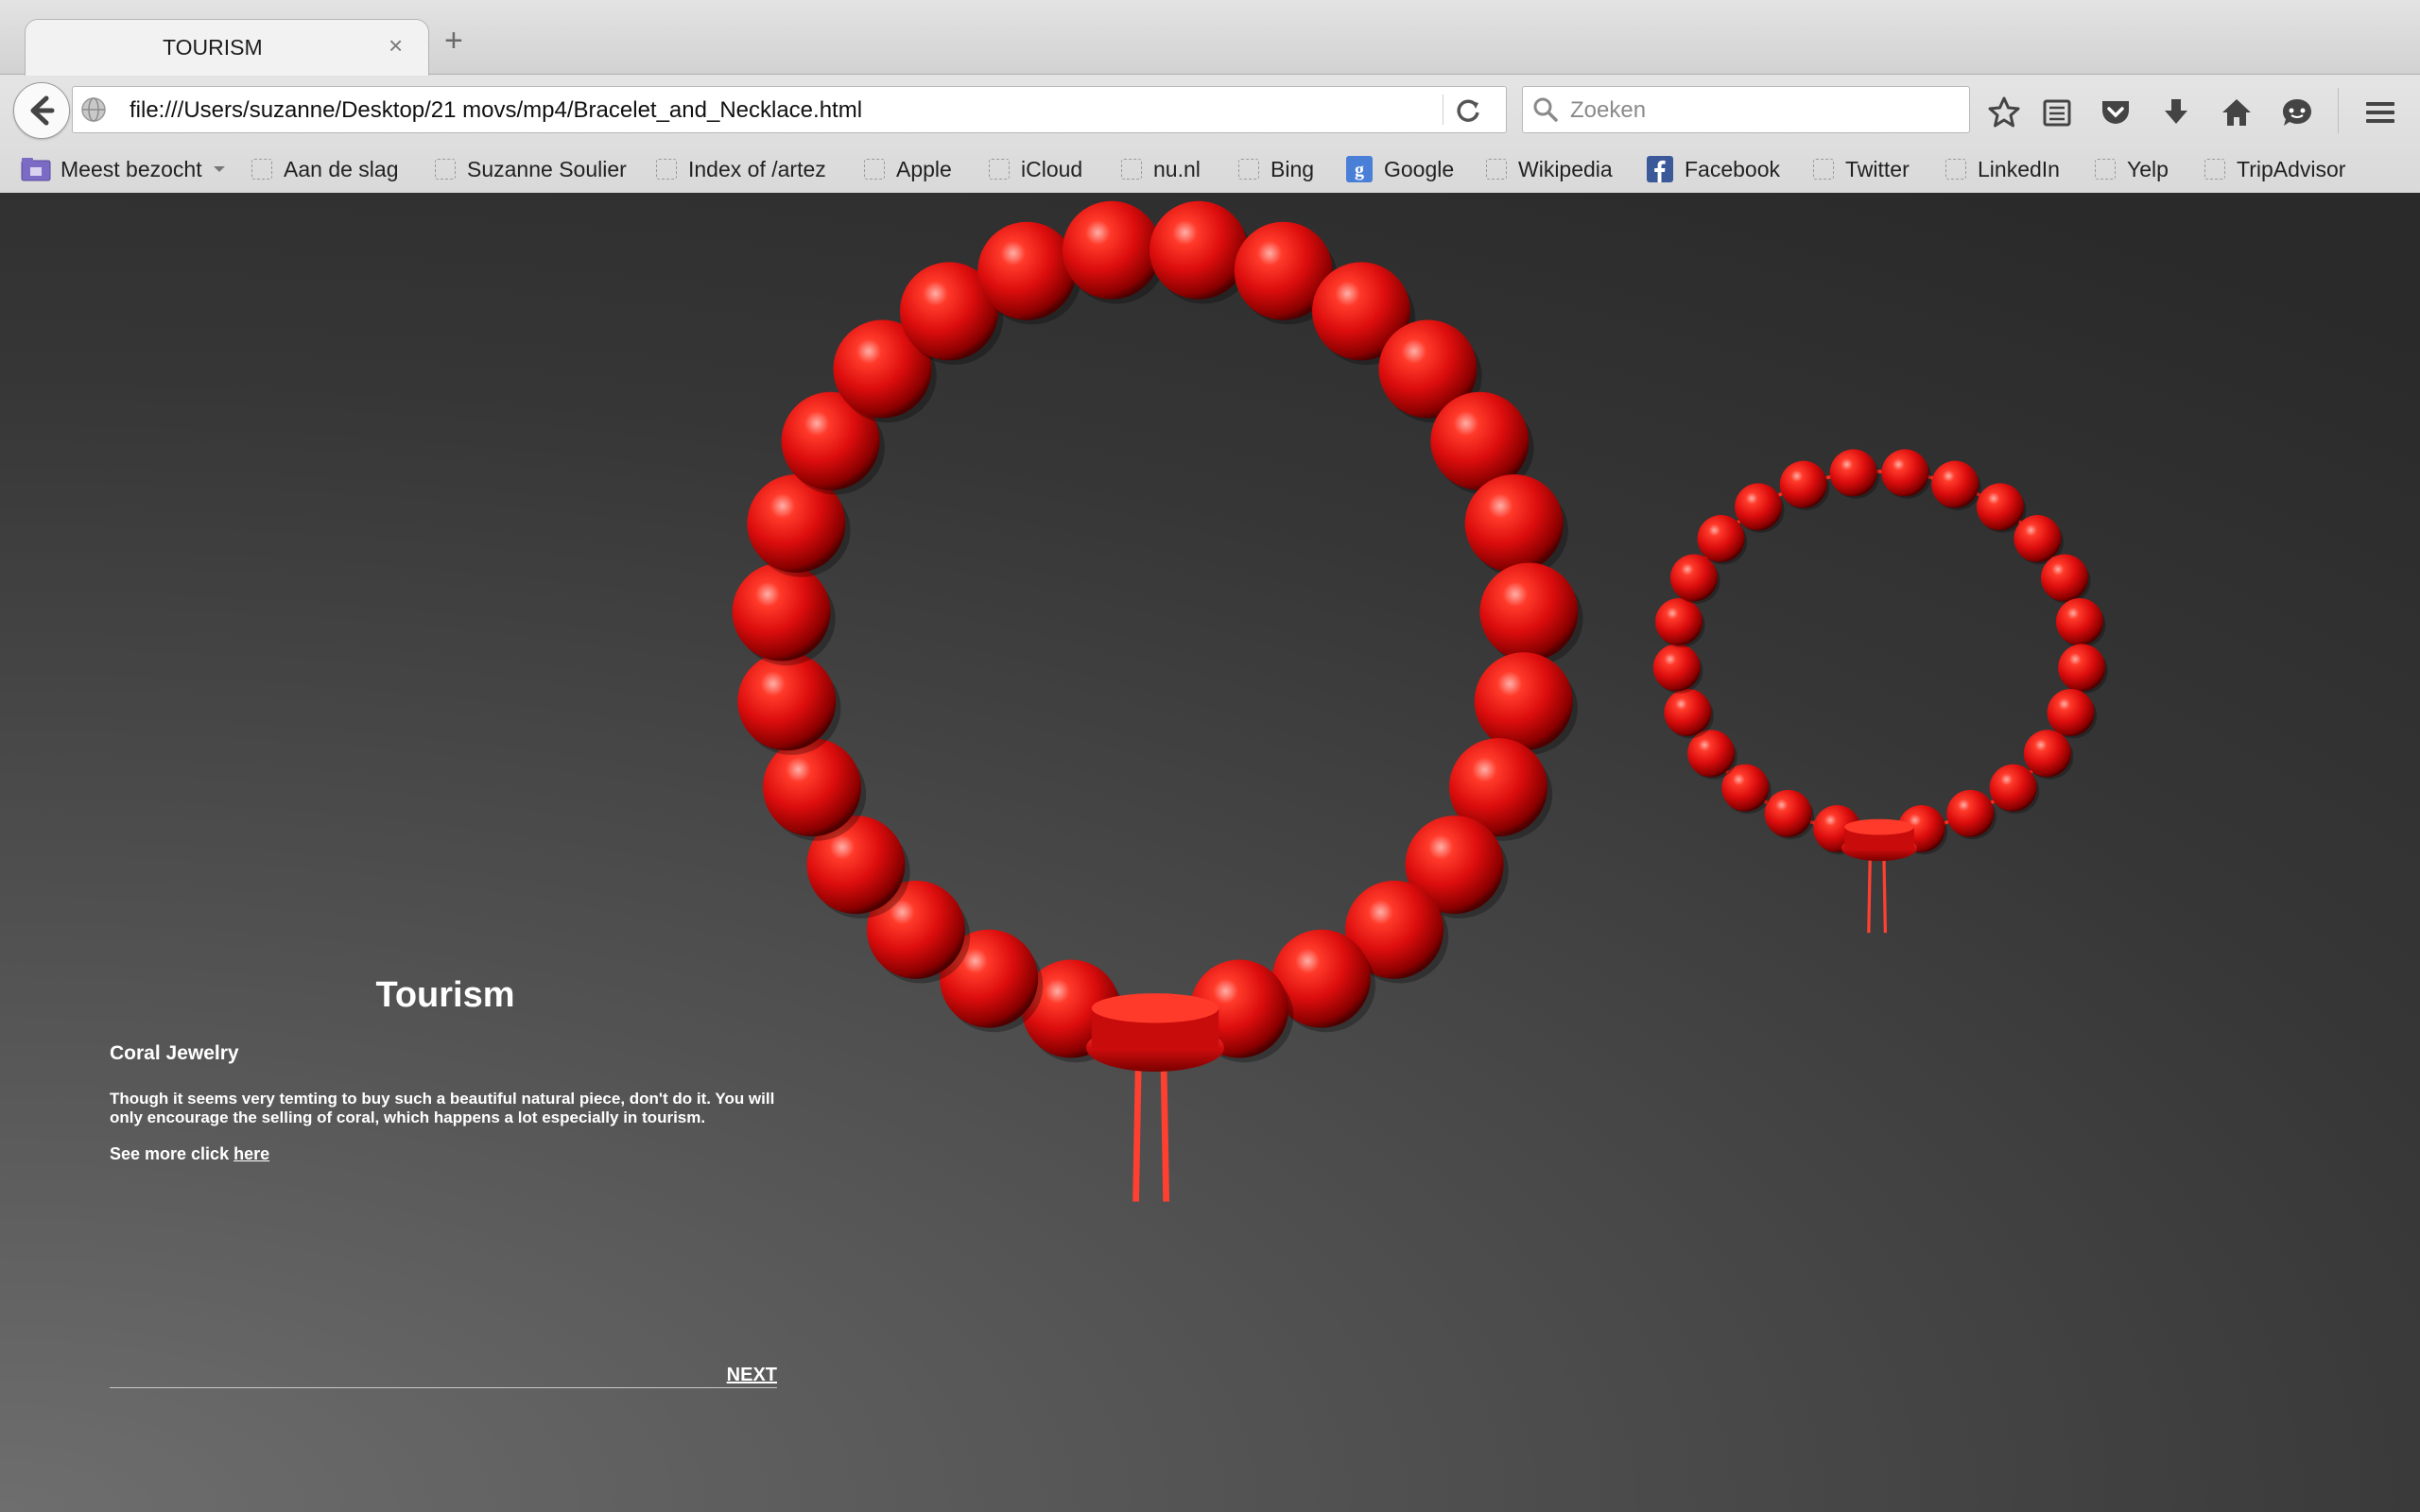 This screenshot has height=1512, width=2420. I want to click on bookmark-label: Meest bezocht, so click(131, 168).